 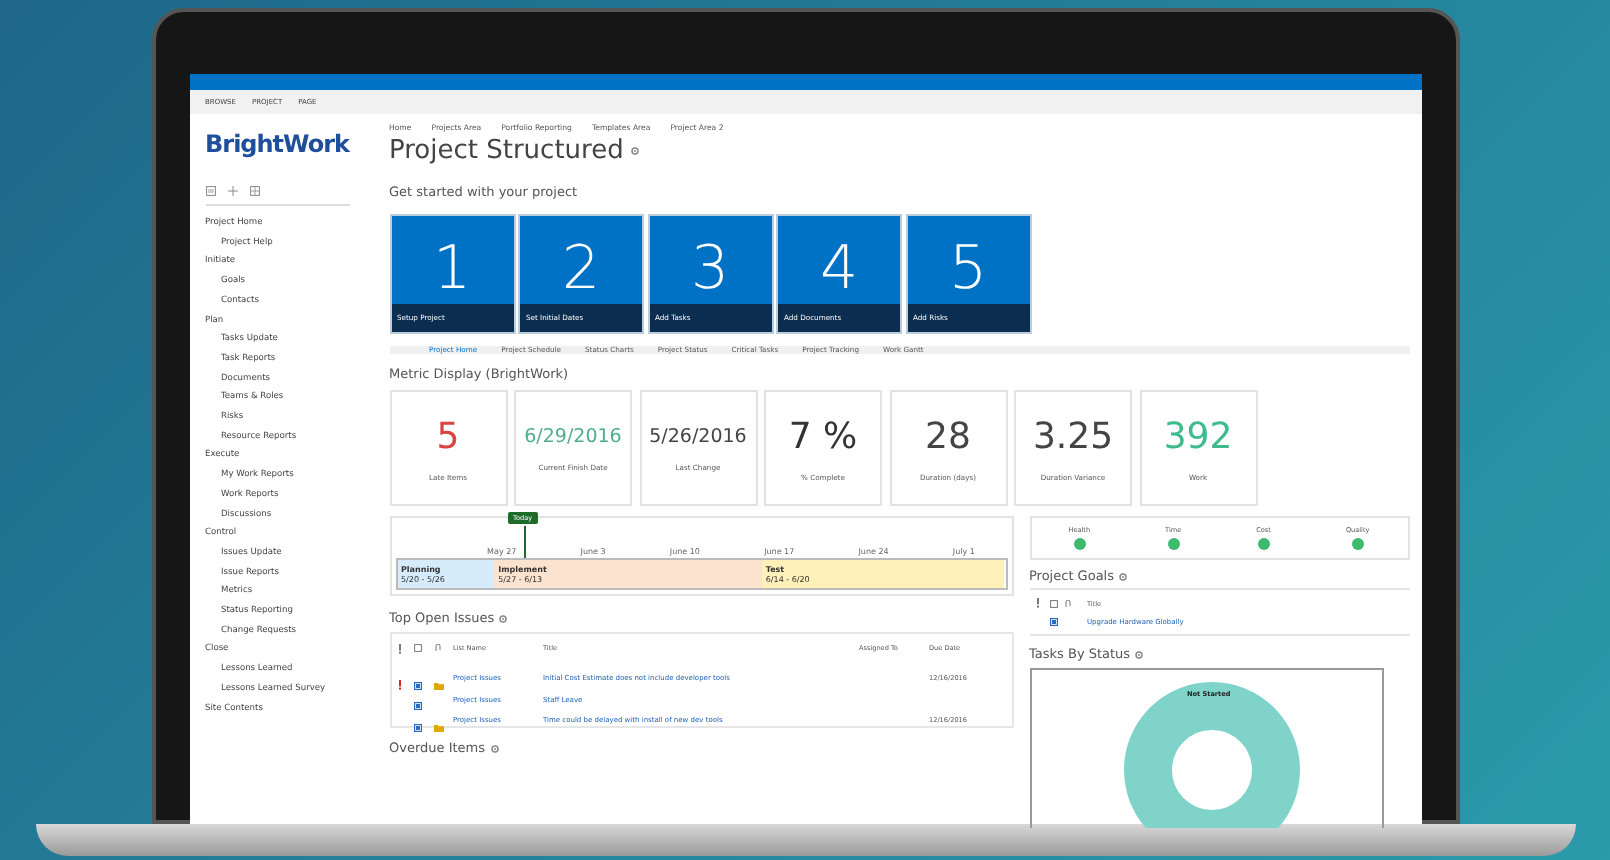 I want to click on logo: BrightWork, so click(x=278, y=144).